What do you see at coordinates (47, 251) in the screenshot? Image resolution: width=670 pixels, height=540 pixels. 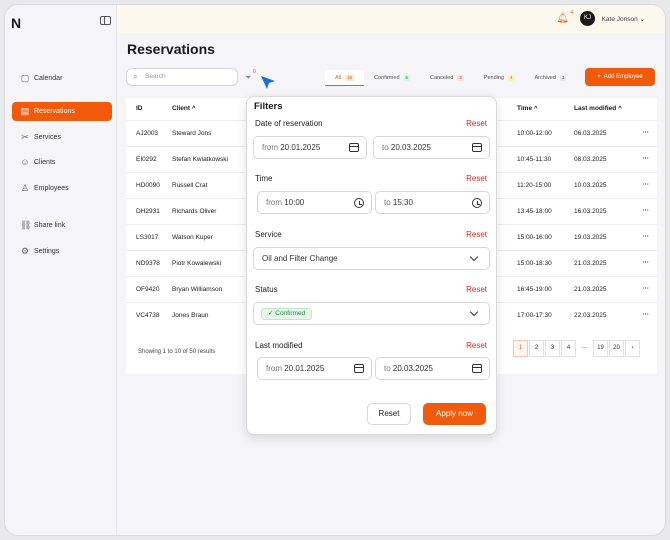 I see `sidebar-item-label: Settings` at bounding box center [47, 251].